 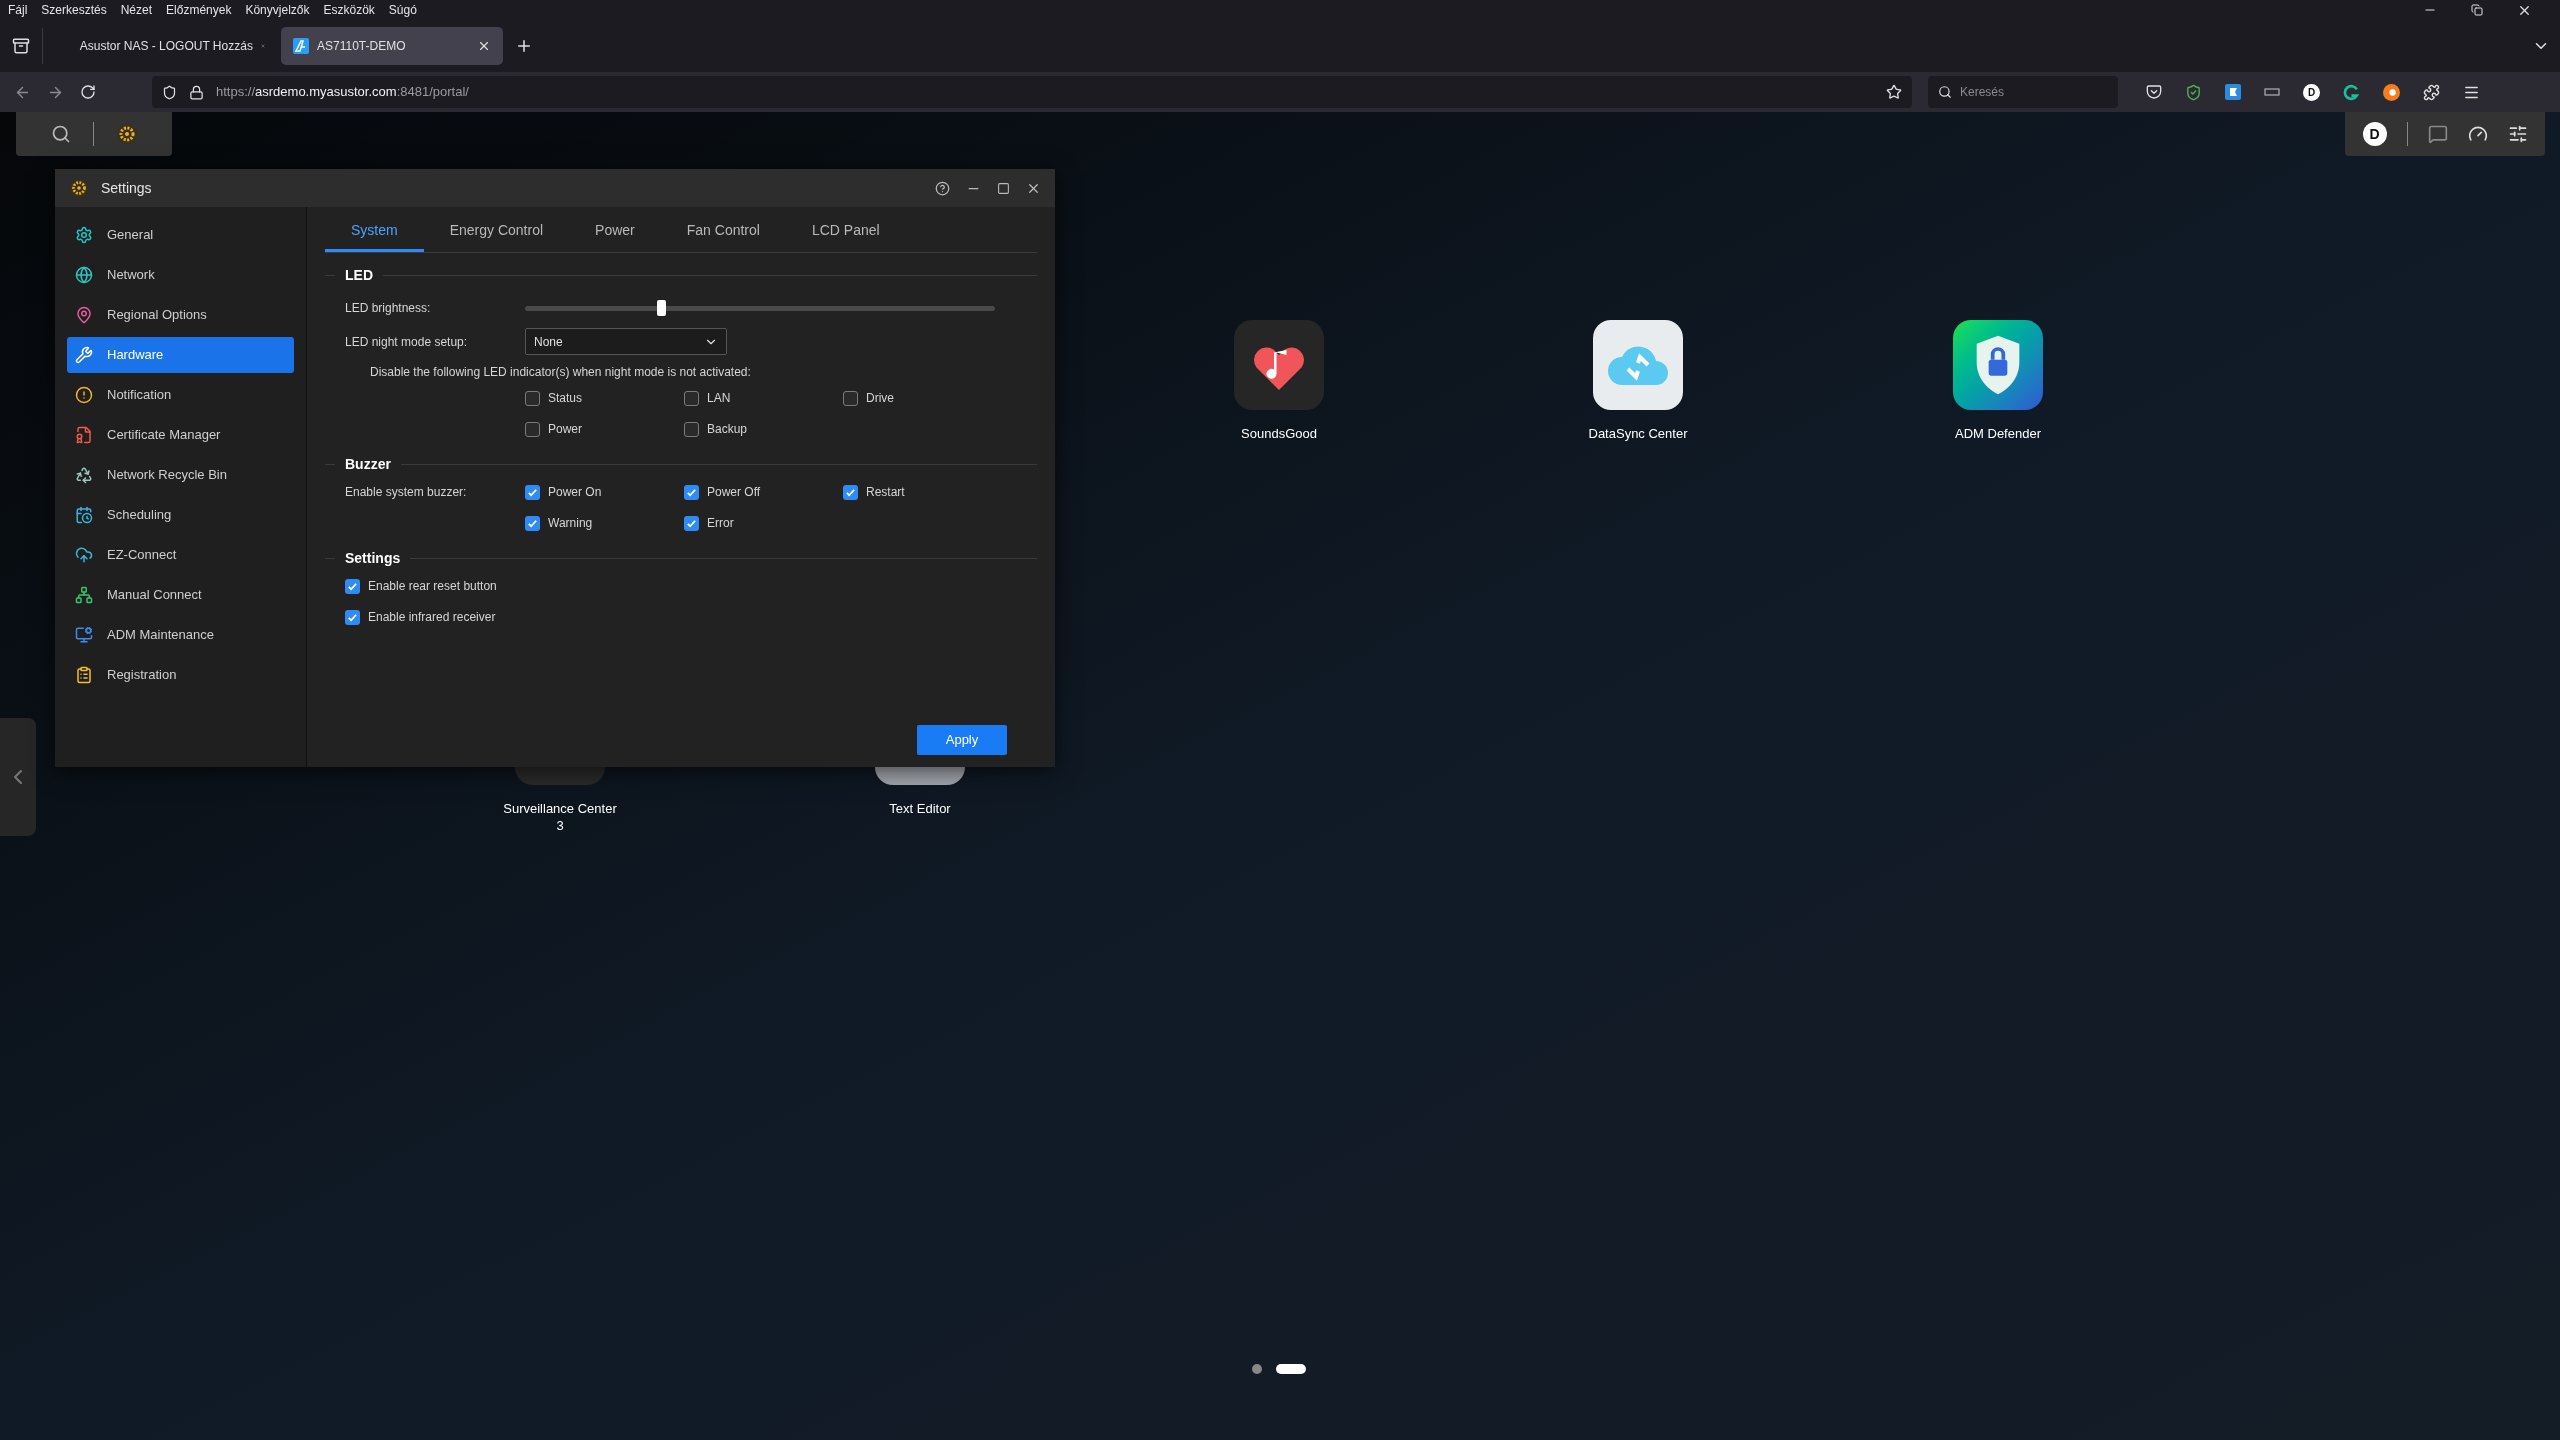 I want to click on browser-tab: Asustor NAS - LOGOUT Hozzás, so click(x=166, y=46).